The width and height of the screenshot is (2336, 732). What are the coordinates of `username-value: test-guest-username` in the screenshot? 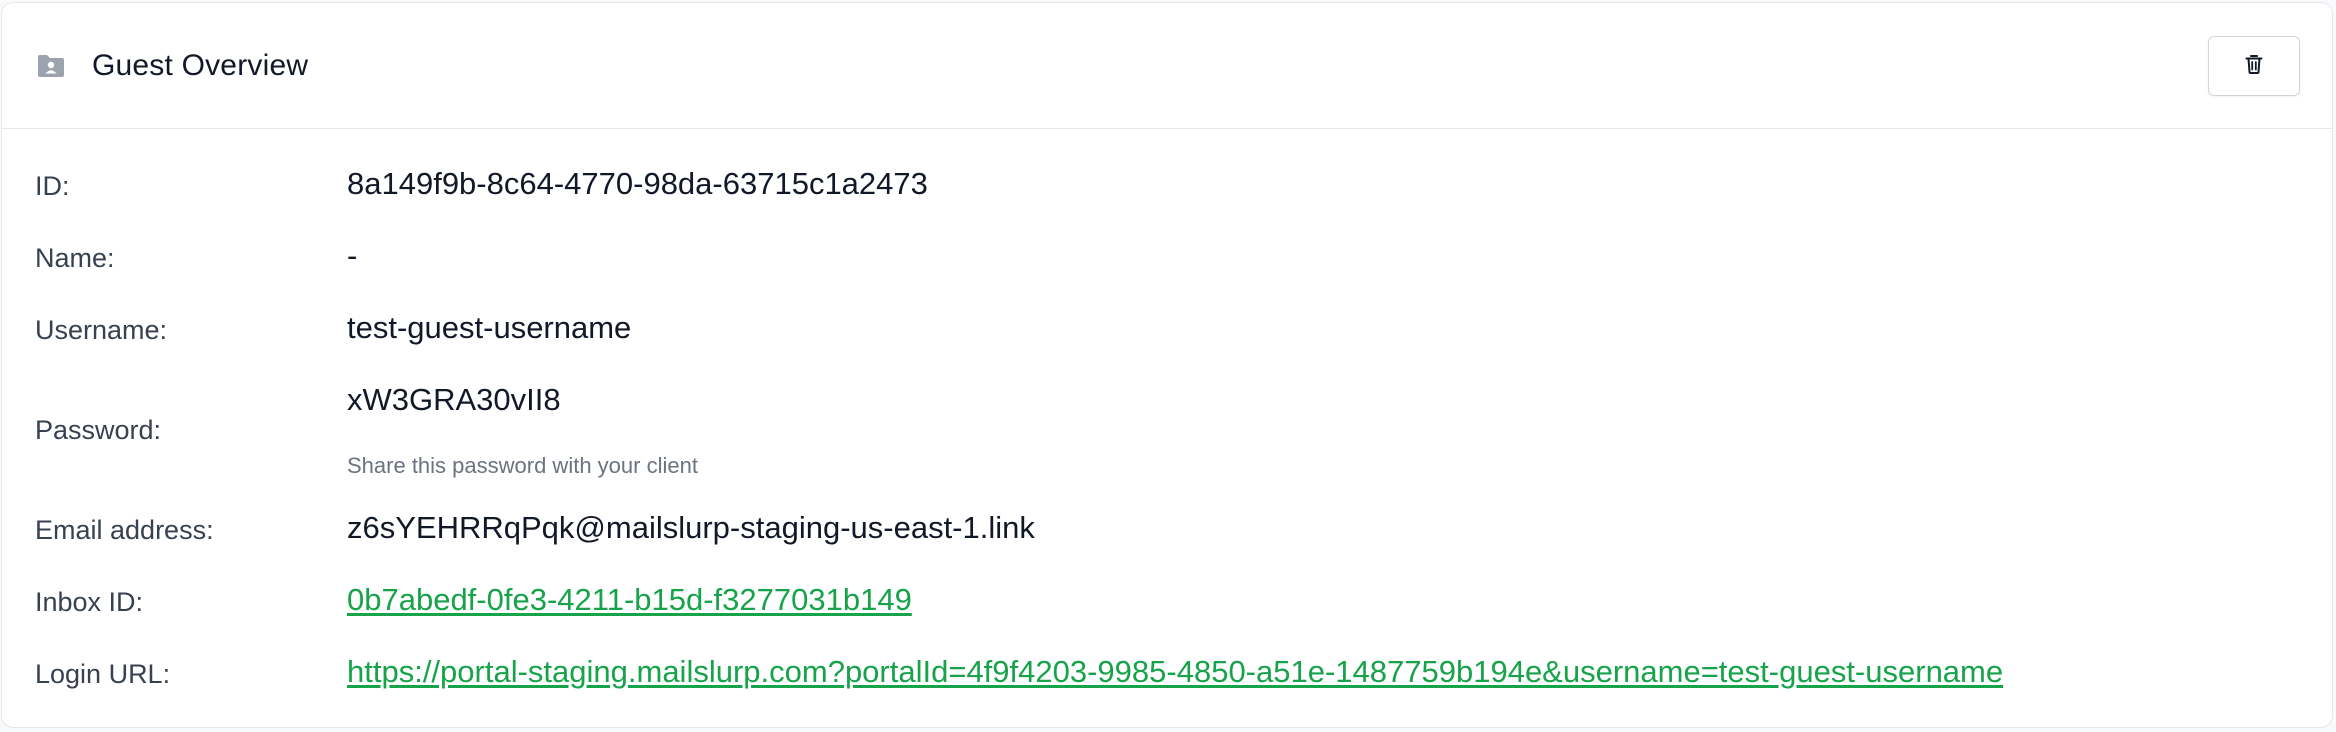 It's located at (489, 327).